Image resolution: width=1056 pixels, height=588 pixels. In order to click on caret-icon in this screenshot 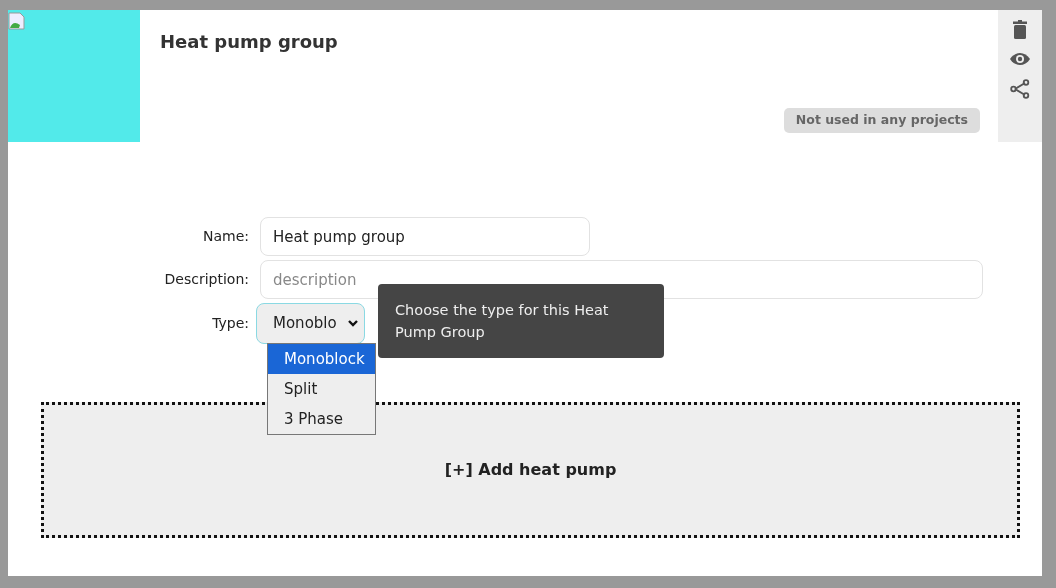, I will do `click(353, 323)`.